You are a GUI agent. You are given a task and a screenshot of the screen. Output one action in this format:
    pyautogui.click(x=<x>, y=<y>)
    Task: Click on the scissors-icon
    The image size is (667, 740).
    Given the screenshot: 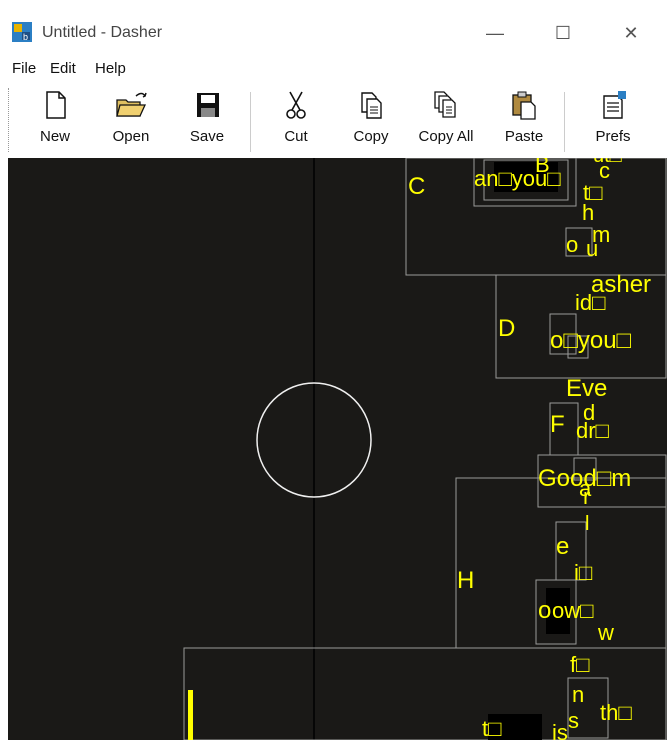 What is the action you would take?
    pyautogui.click(x=296, y=105)
    